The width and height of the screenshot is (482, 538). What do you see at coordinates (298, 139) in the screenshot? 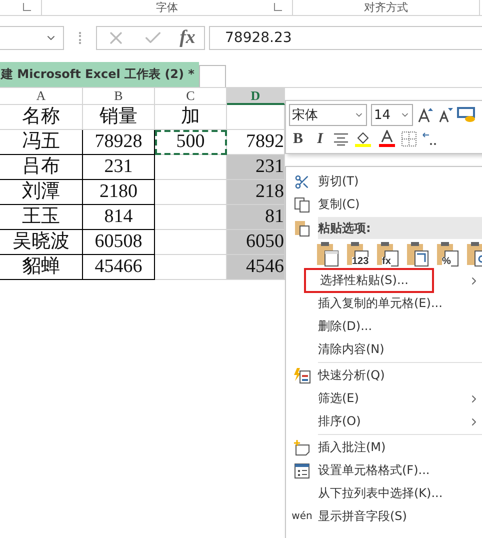
I see `bold-button: B` at bounding box center [298, 139].